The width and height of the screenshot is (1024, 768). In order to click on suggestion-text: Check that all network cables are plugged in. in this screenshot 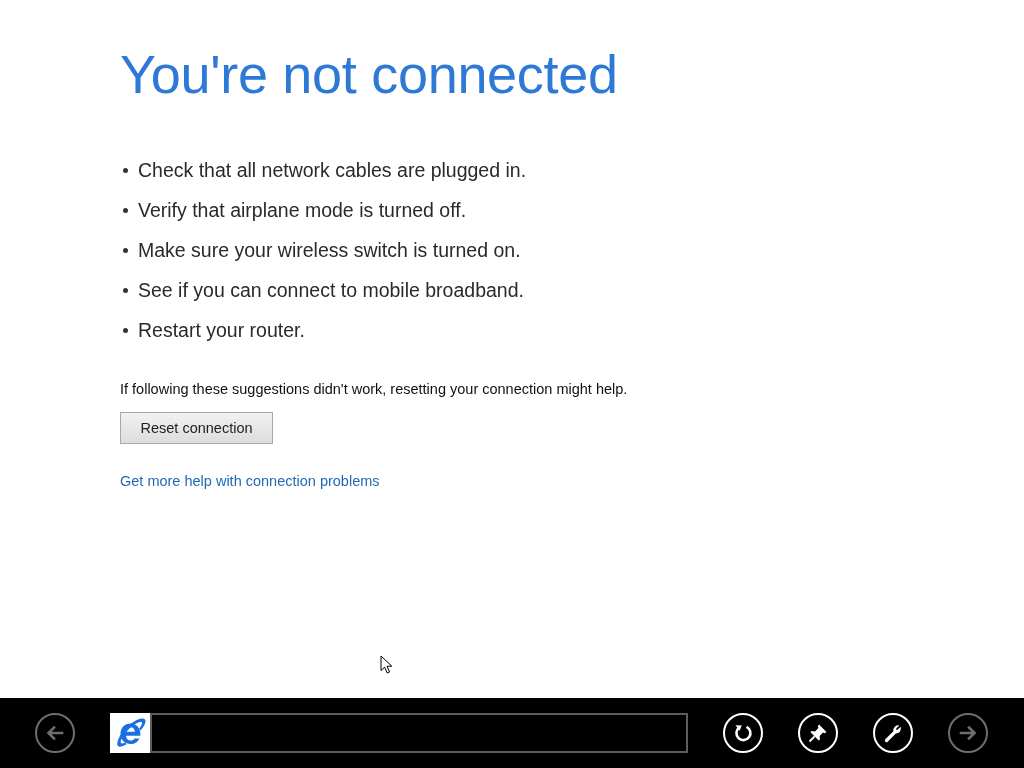, I will do `click(332, 170)`.